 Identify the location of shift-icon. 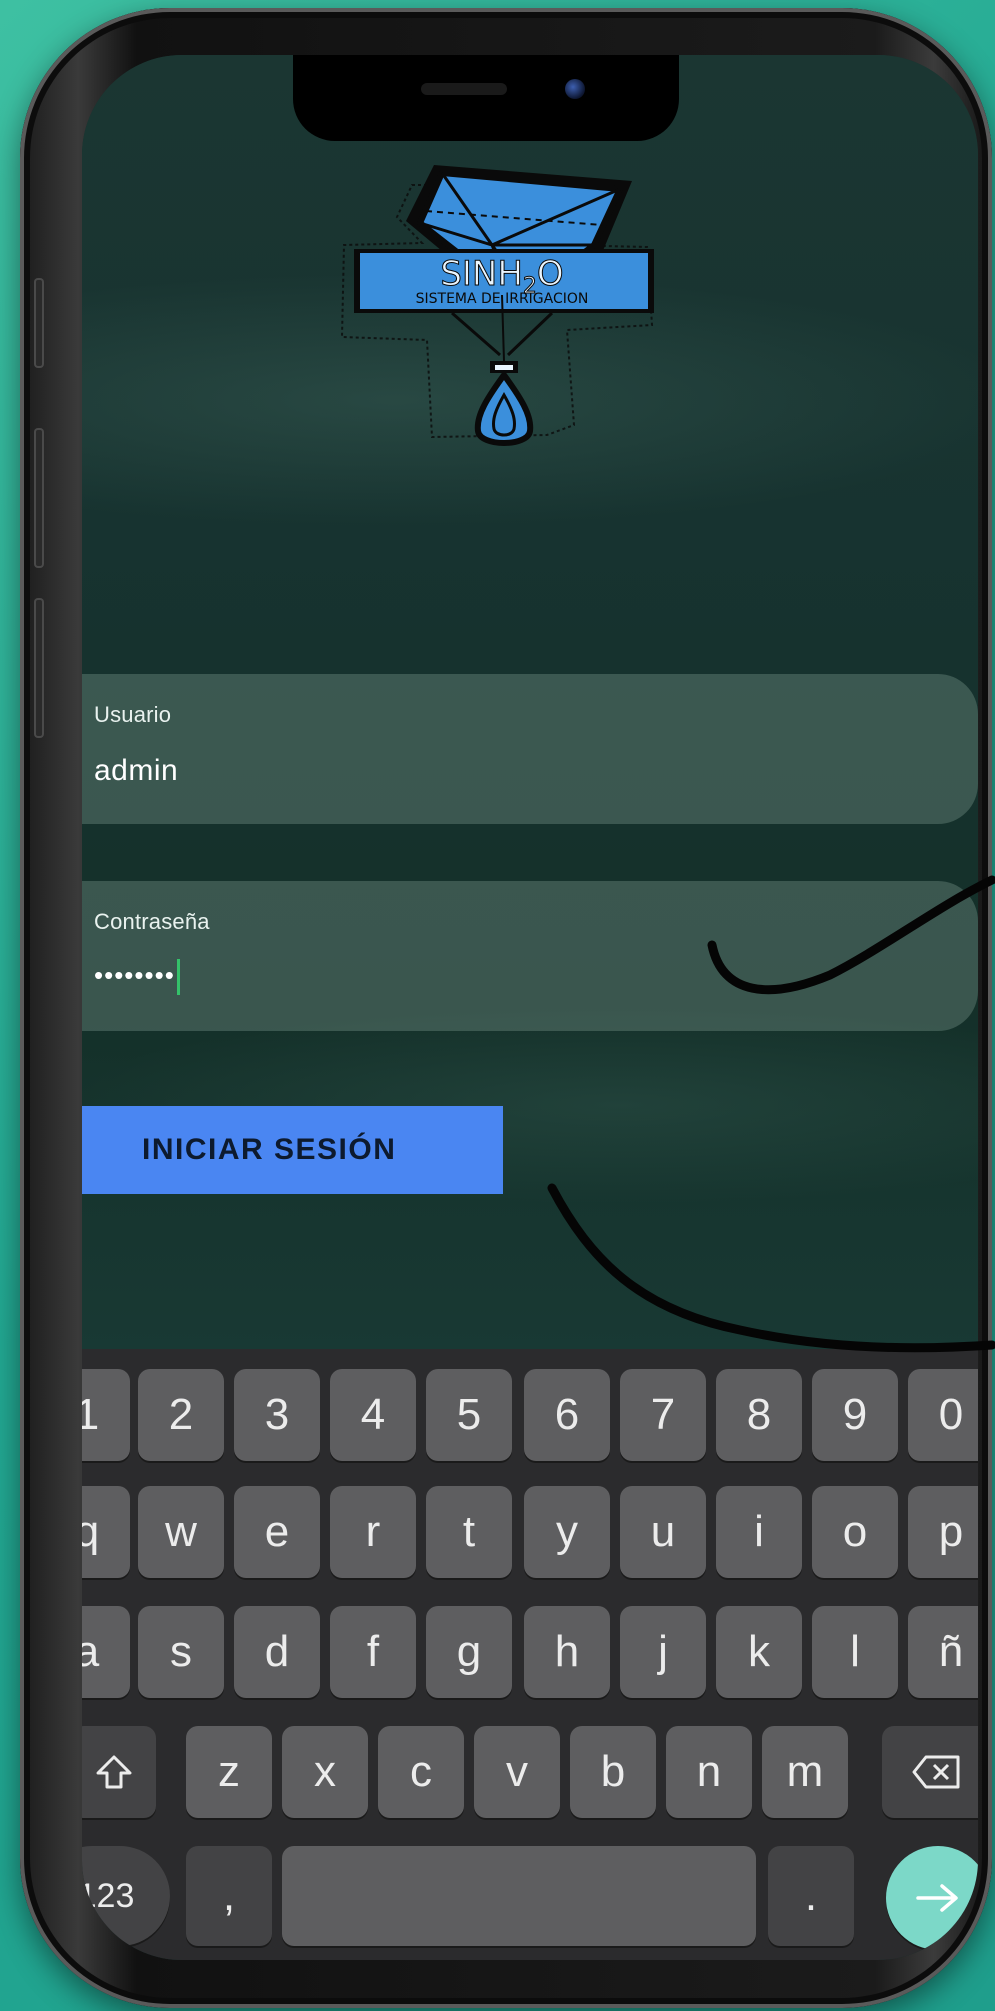
(114, 1772).